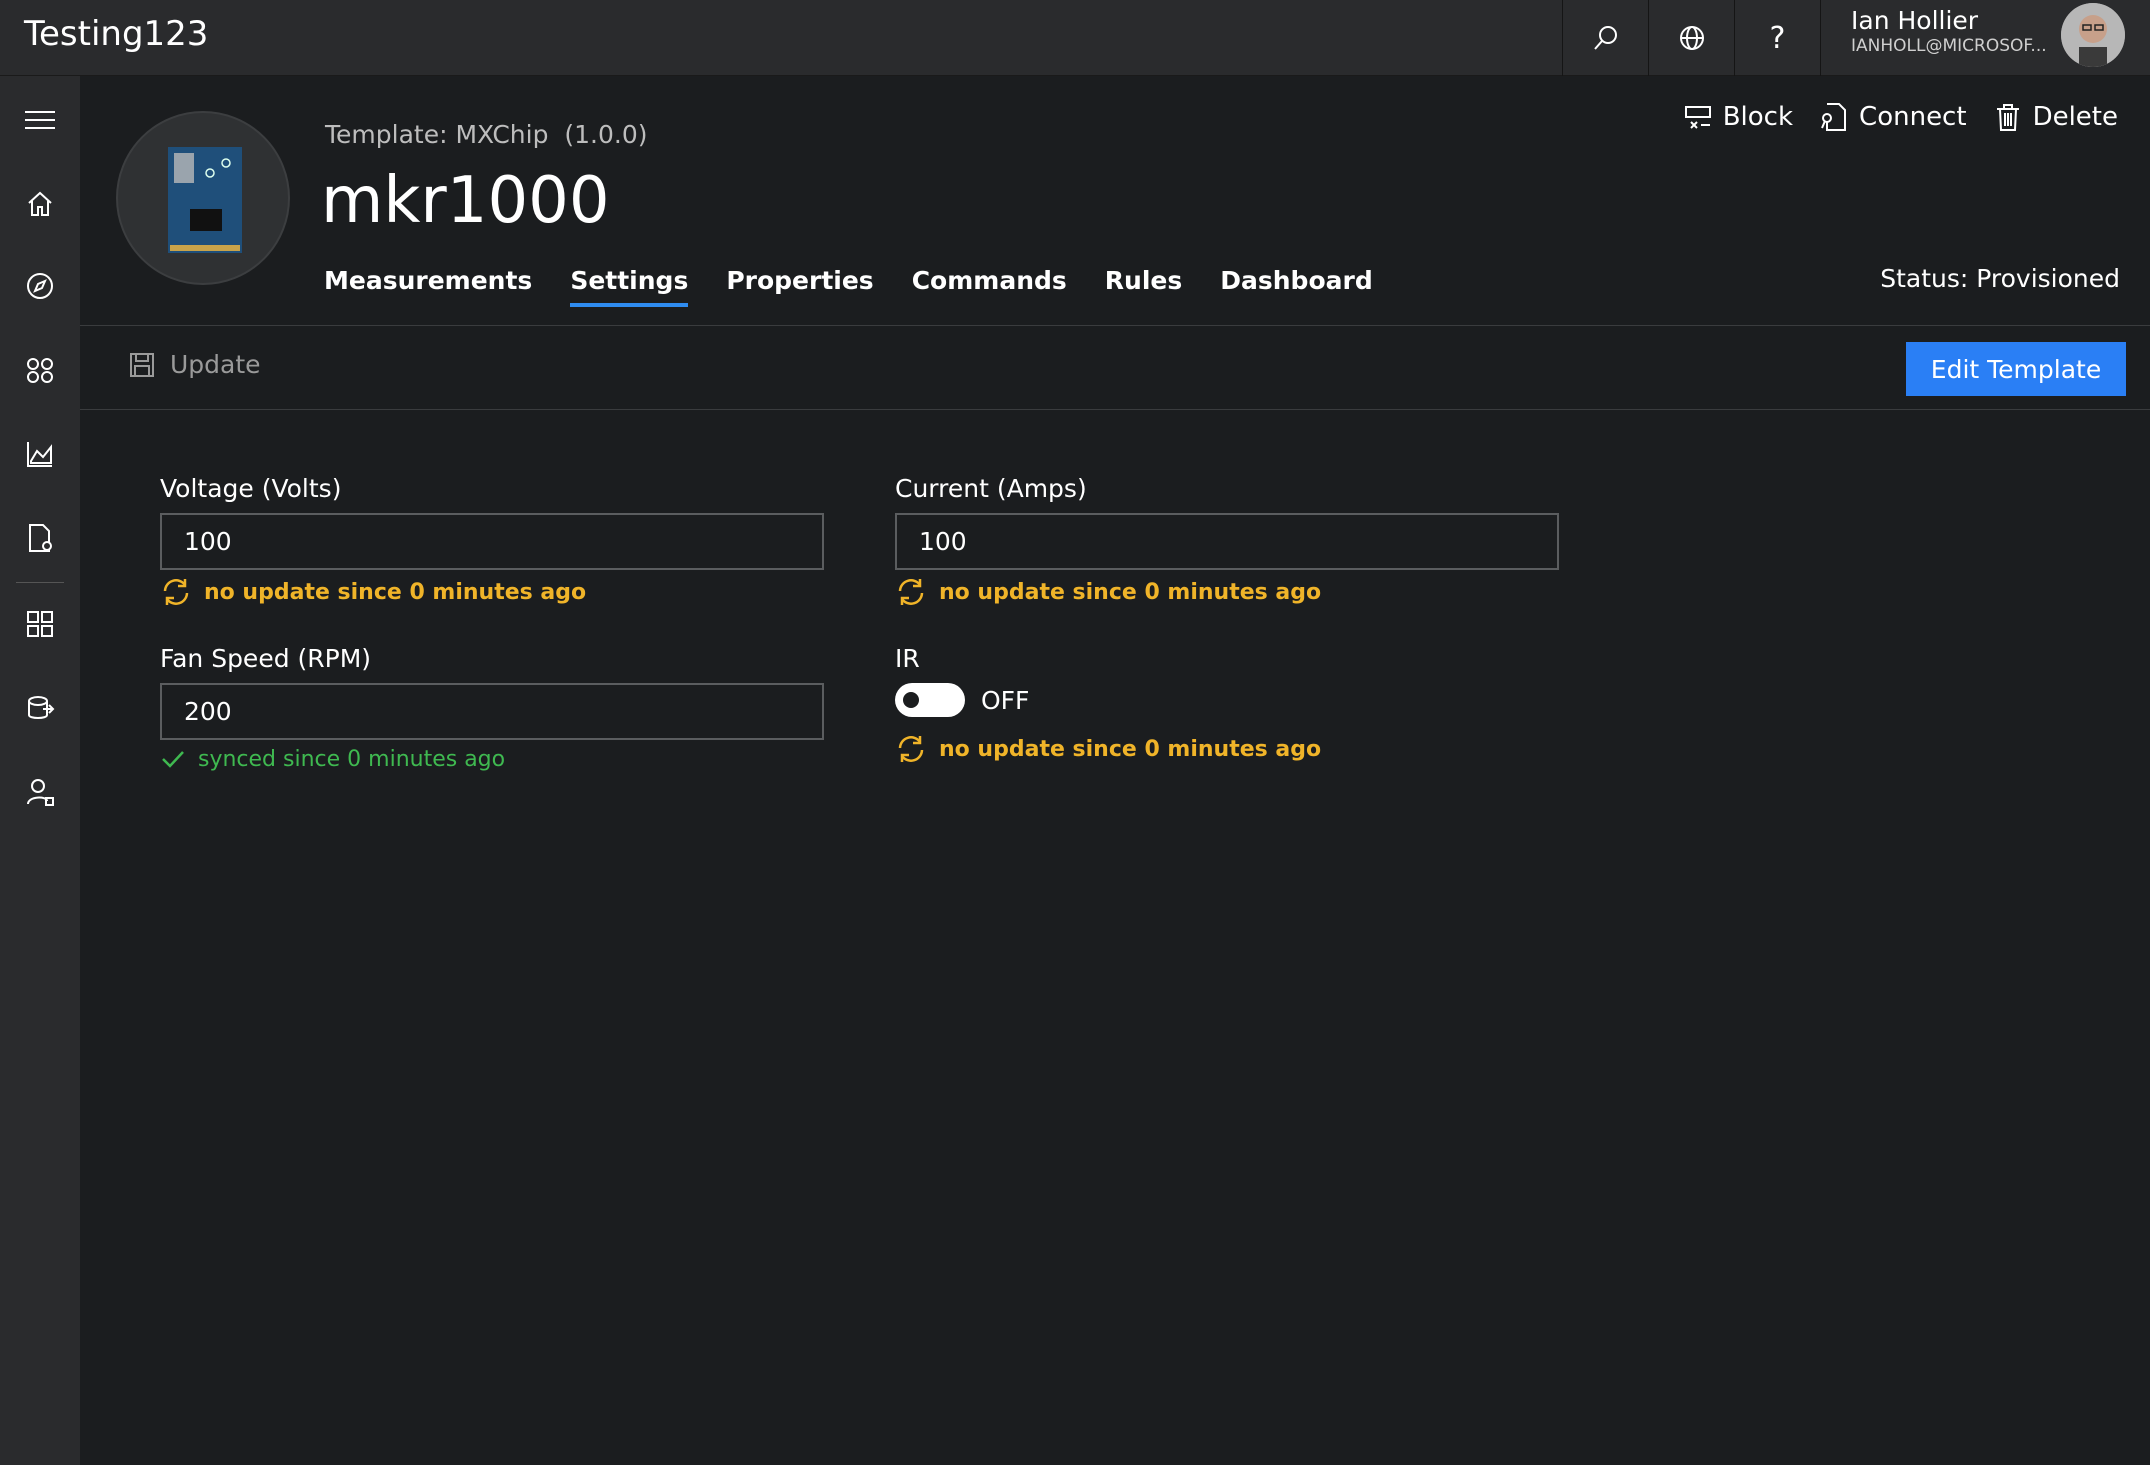 The image size is (2150, 1465). What do you see at coordinates (2016, 369) in the screenshot?
I see `edit-template-button: Edit Template` at bounding box center [2016, 369].